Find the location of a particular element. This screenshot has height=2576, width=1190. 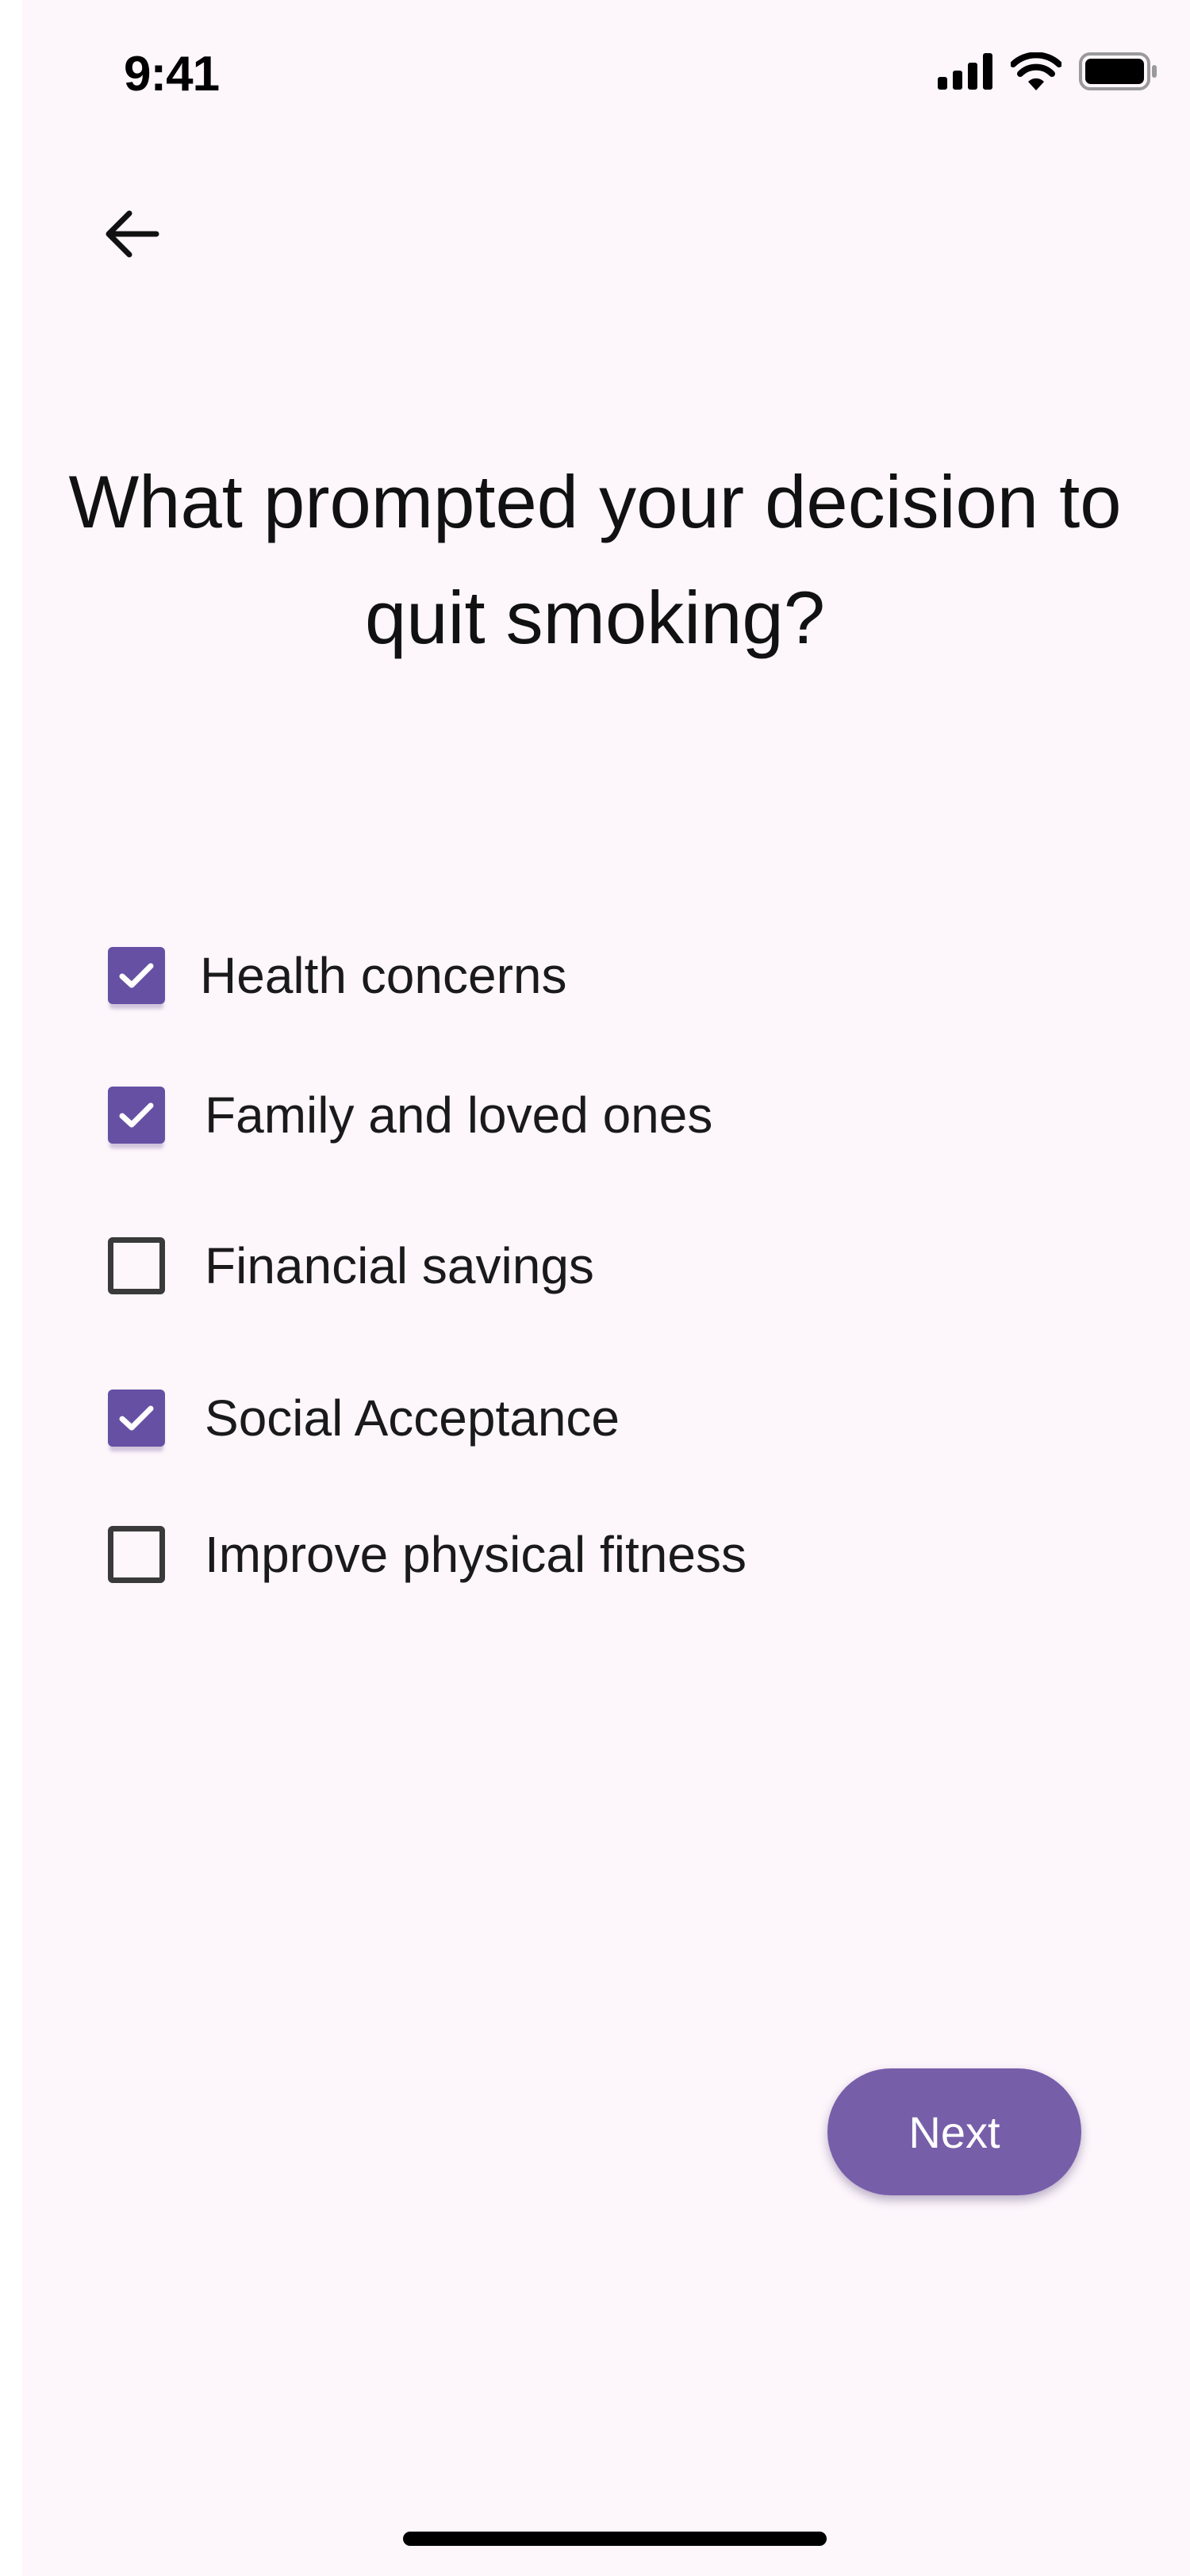

option-social-acceptance: Social Acceptance is located at coordinates (364, 1418).